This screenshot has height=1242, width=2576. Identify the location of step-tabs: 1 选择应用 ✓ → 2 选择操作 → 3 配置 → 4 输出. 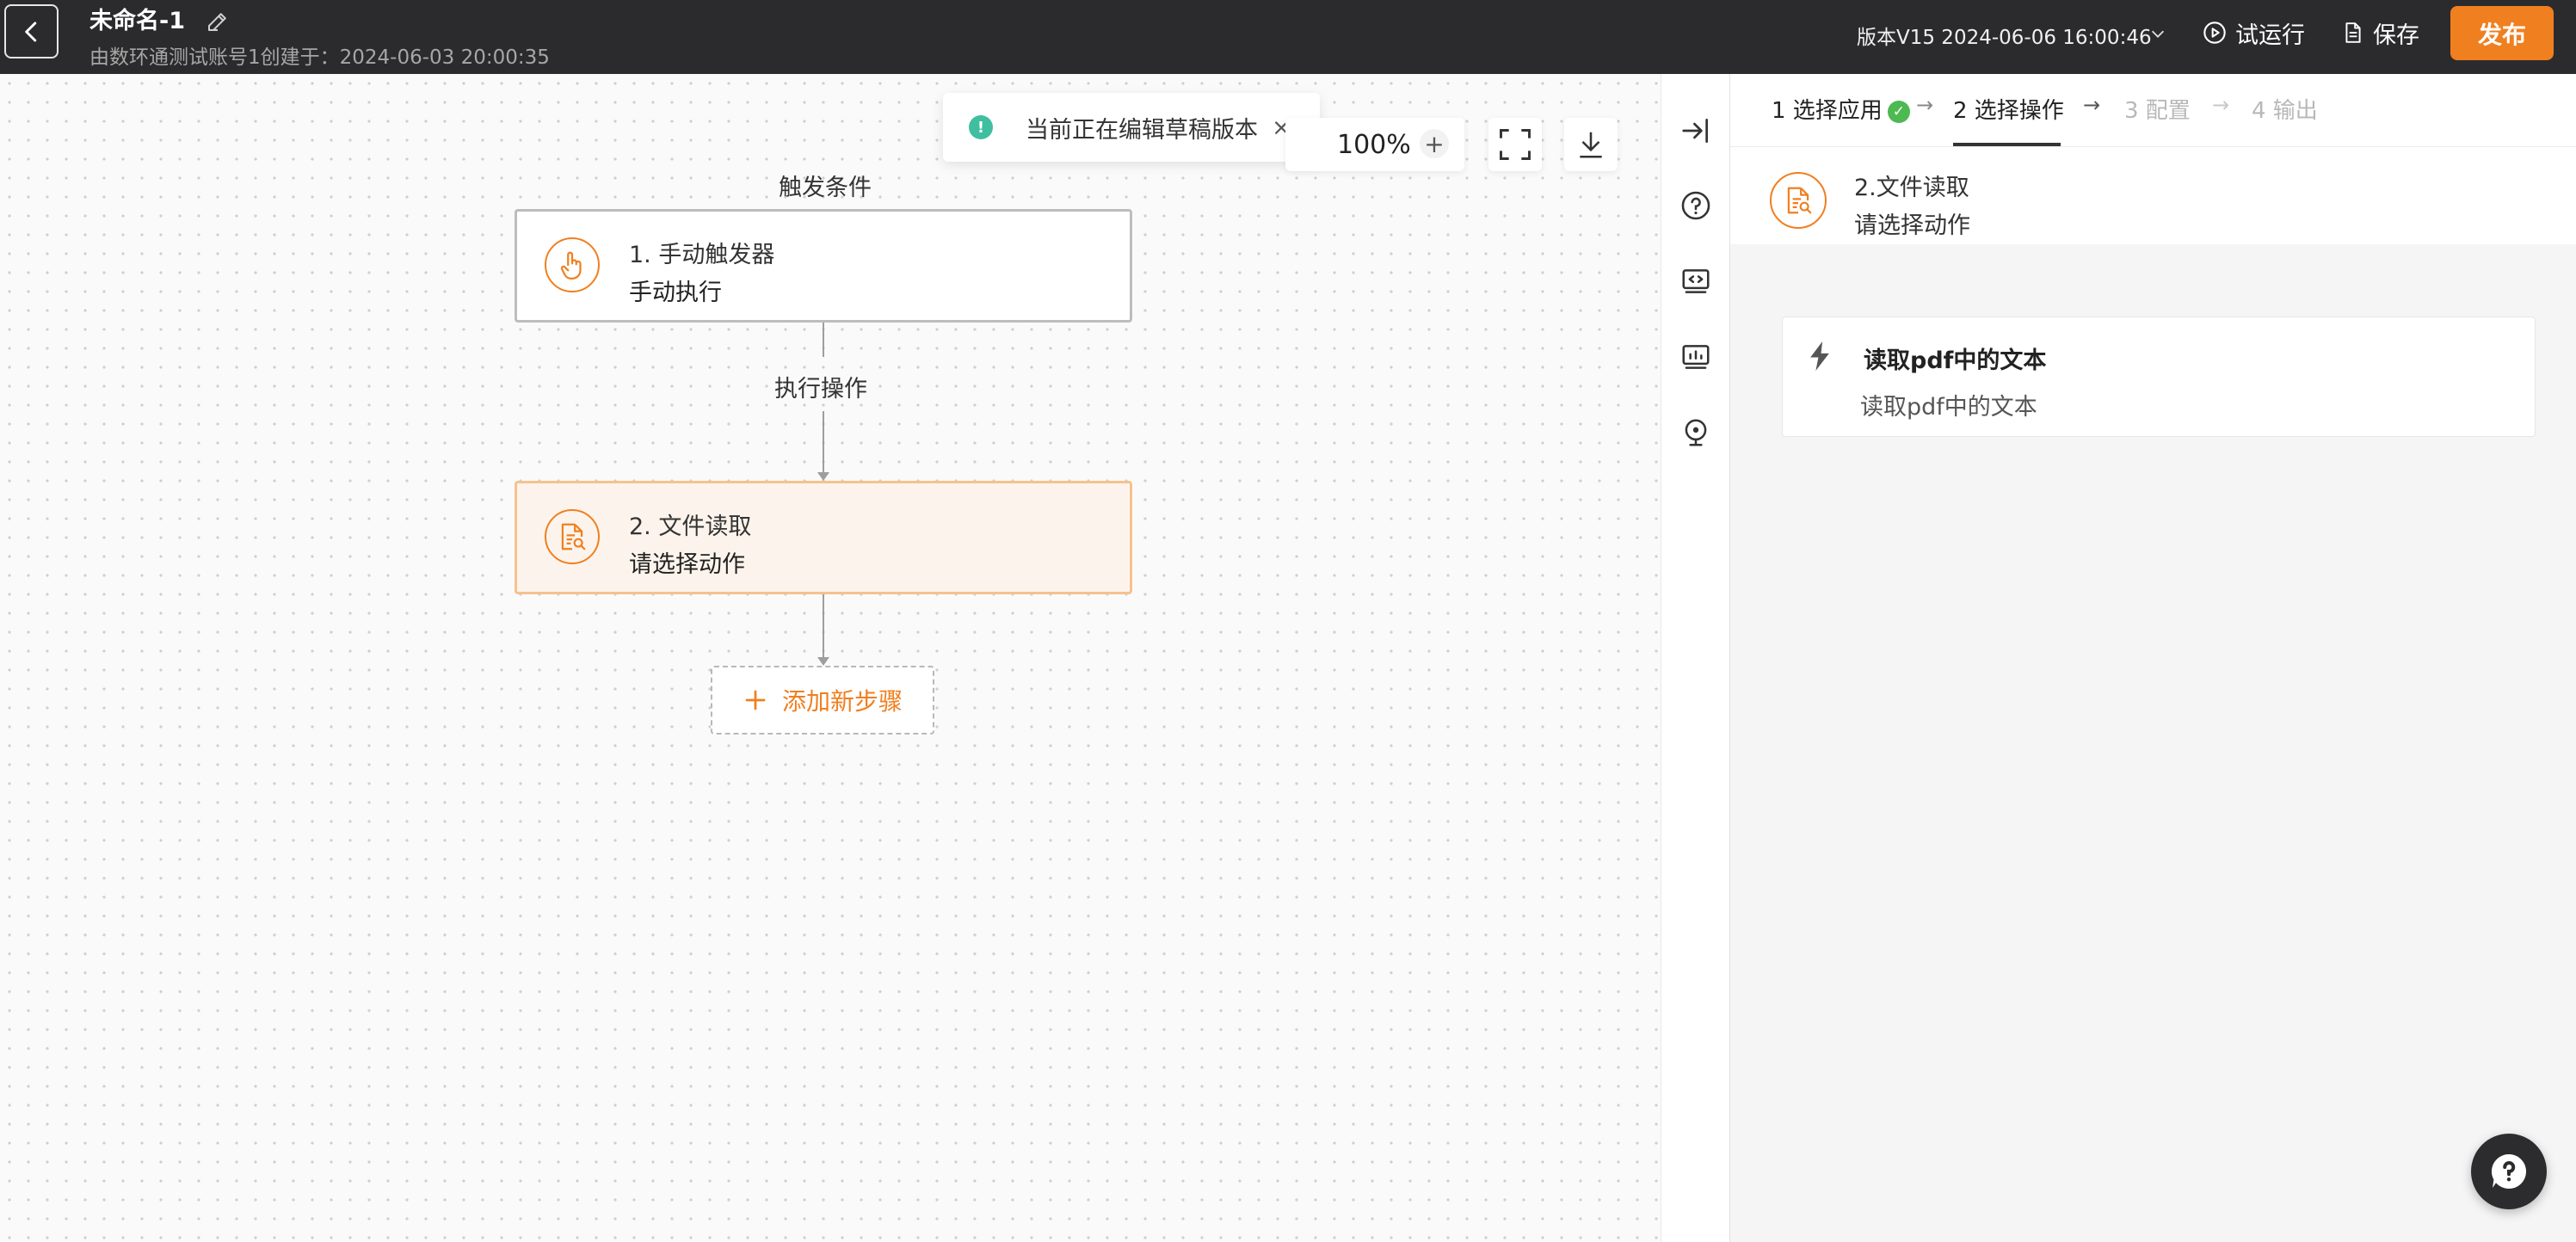
(2153, 110).